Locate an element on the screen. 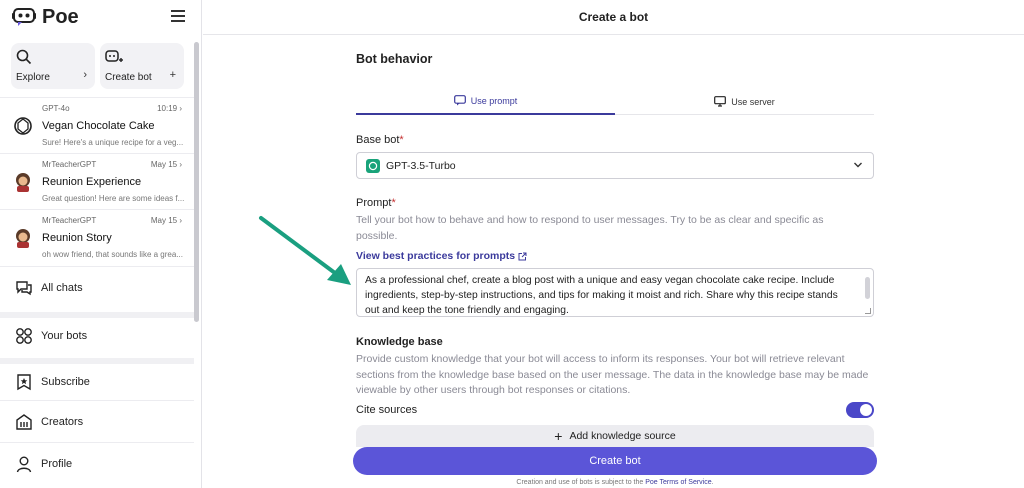 The image size is (1024, 488). tab-use-prompt: Use prompt is located at coordinates (485, 101).